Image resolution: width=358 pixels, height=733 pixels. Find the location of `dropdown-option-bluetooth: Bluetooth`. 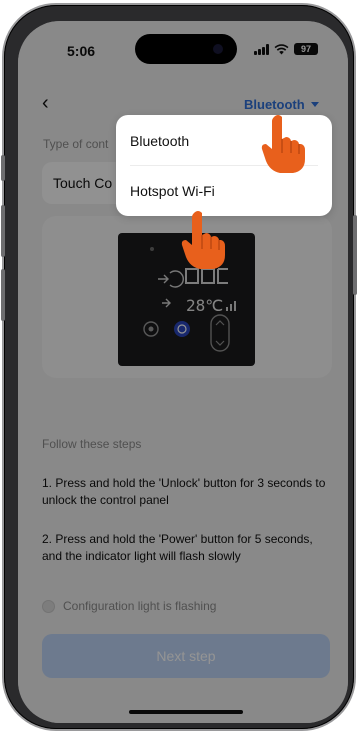

dropdown-option-bluetooth: Bluetooth is located at coordinates (159, 141).